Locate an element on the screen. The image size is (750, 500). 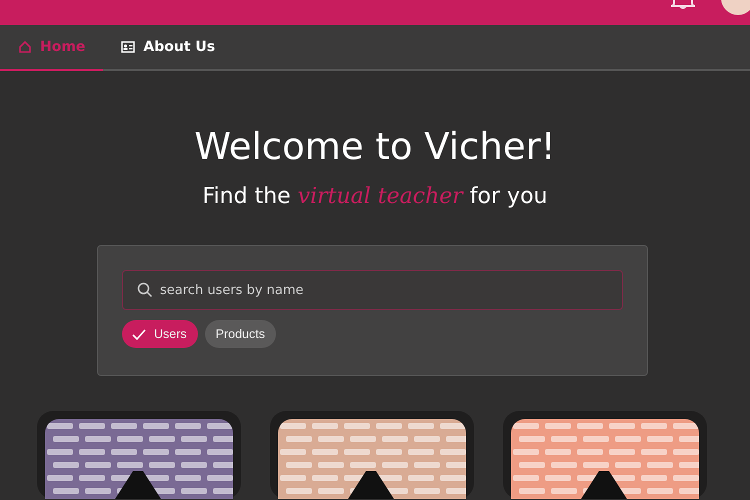
filter-chip: Products is located at coordinates (240, 334).